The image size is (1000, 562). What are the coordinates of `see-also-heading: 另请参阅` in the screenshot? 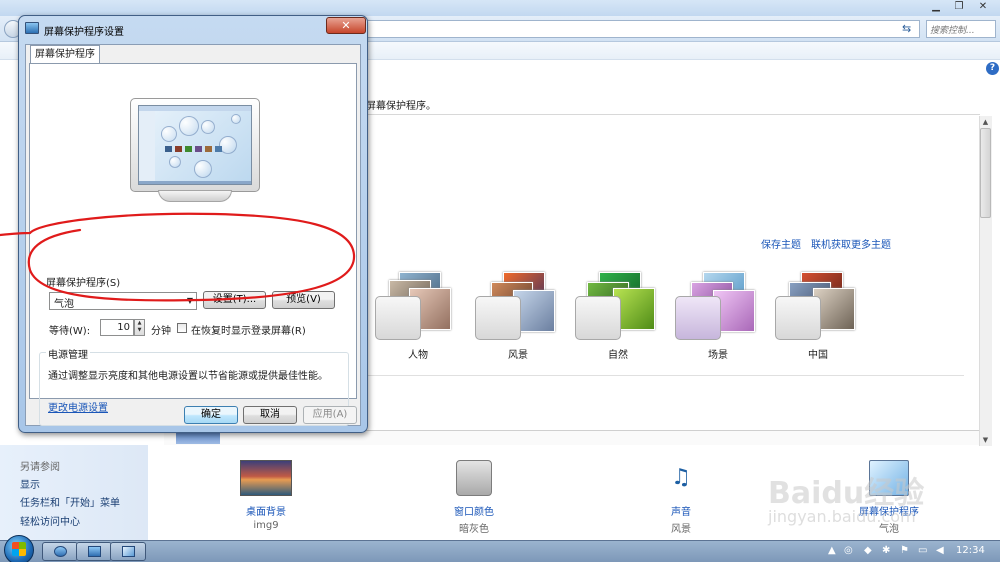 It's located at (40, 467).